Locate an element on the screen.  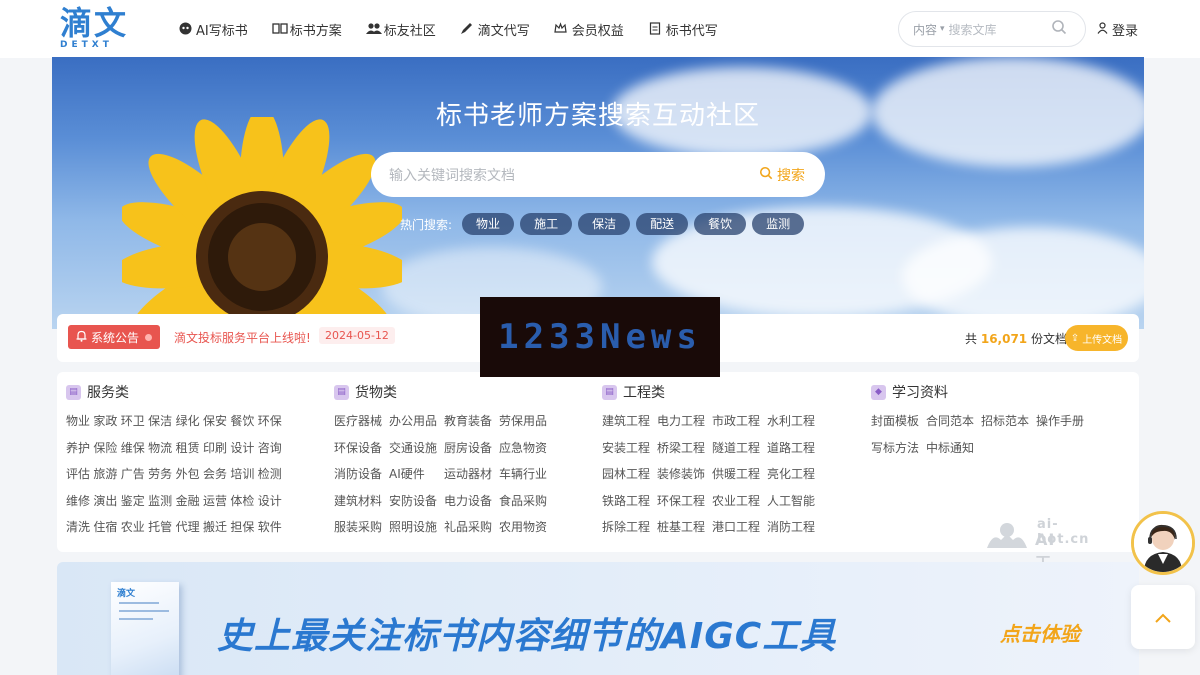
category-link: 交通设施 is located at coordinates (416, 448).